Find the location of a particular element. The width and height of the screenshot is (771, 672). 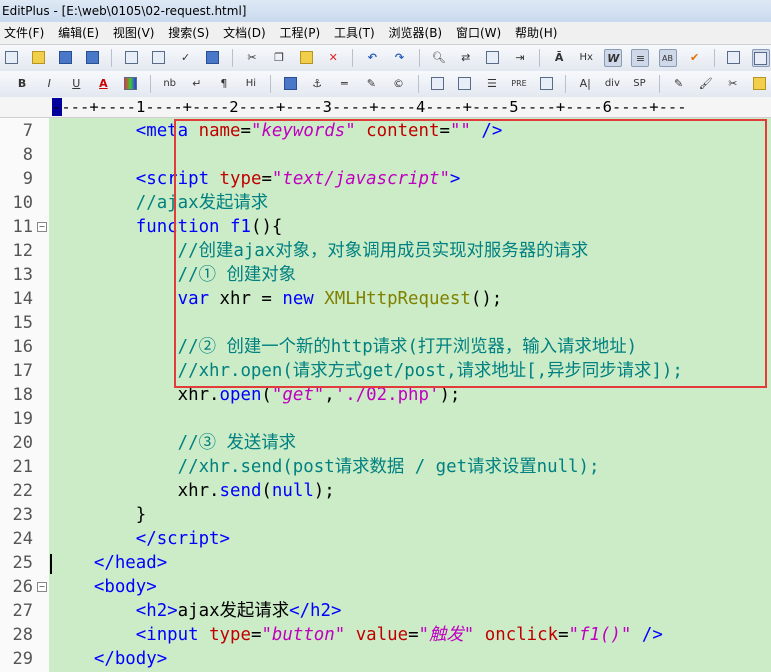

line-number-icon: ≡ is located at coordinates (640, 58).